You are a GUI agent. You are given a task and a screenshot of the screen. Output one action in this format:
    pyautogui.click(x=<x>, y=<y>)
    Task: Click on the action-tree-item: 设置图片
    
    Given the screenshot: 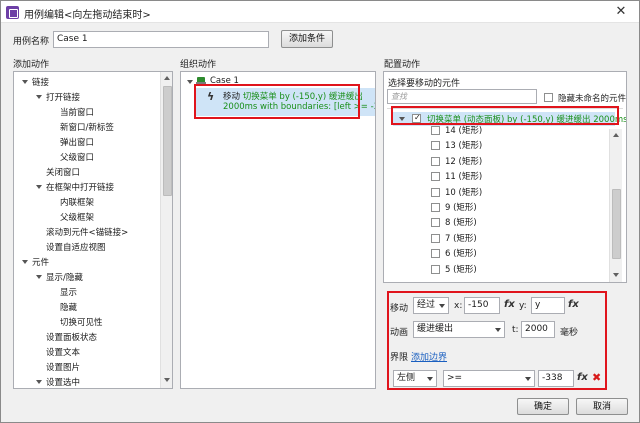 What is the action you would take?
    pyautogui.click(x=63, y=367)
    